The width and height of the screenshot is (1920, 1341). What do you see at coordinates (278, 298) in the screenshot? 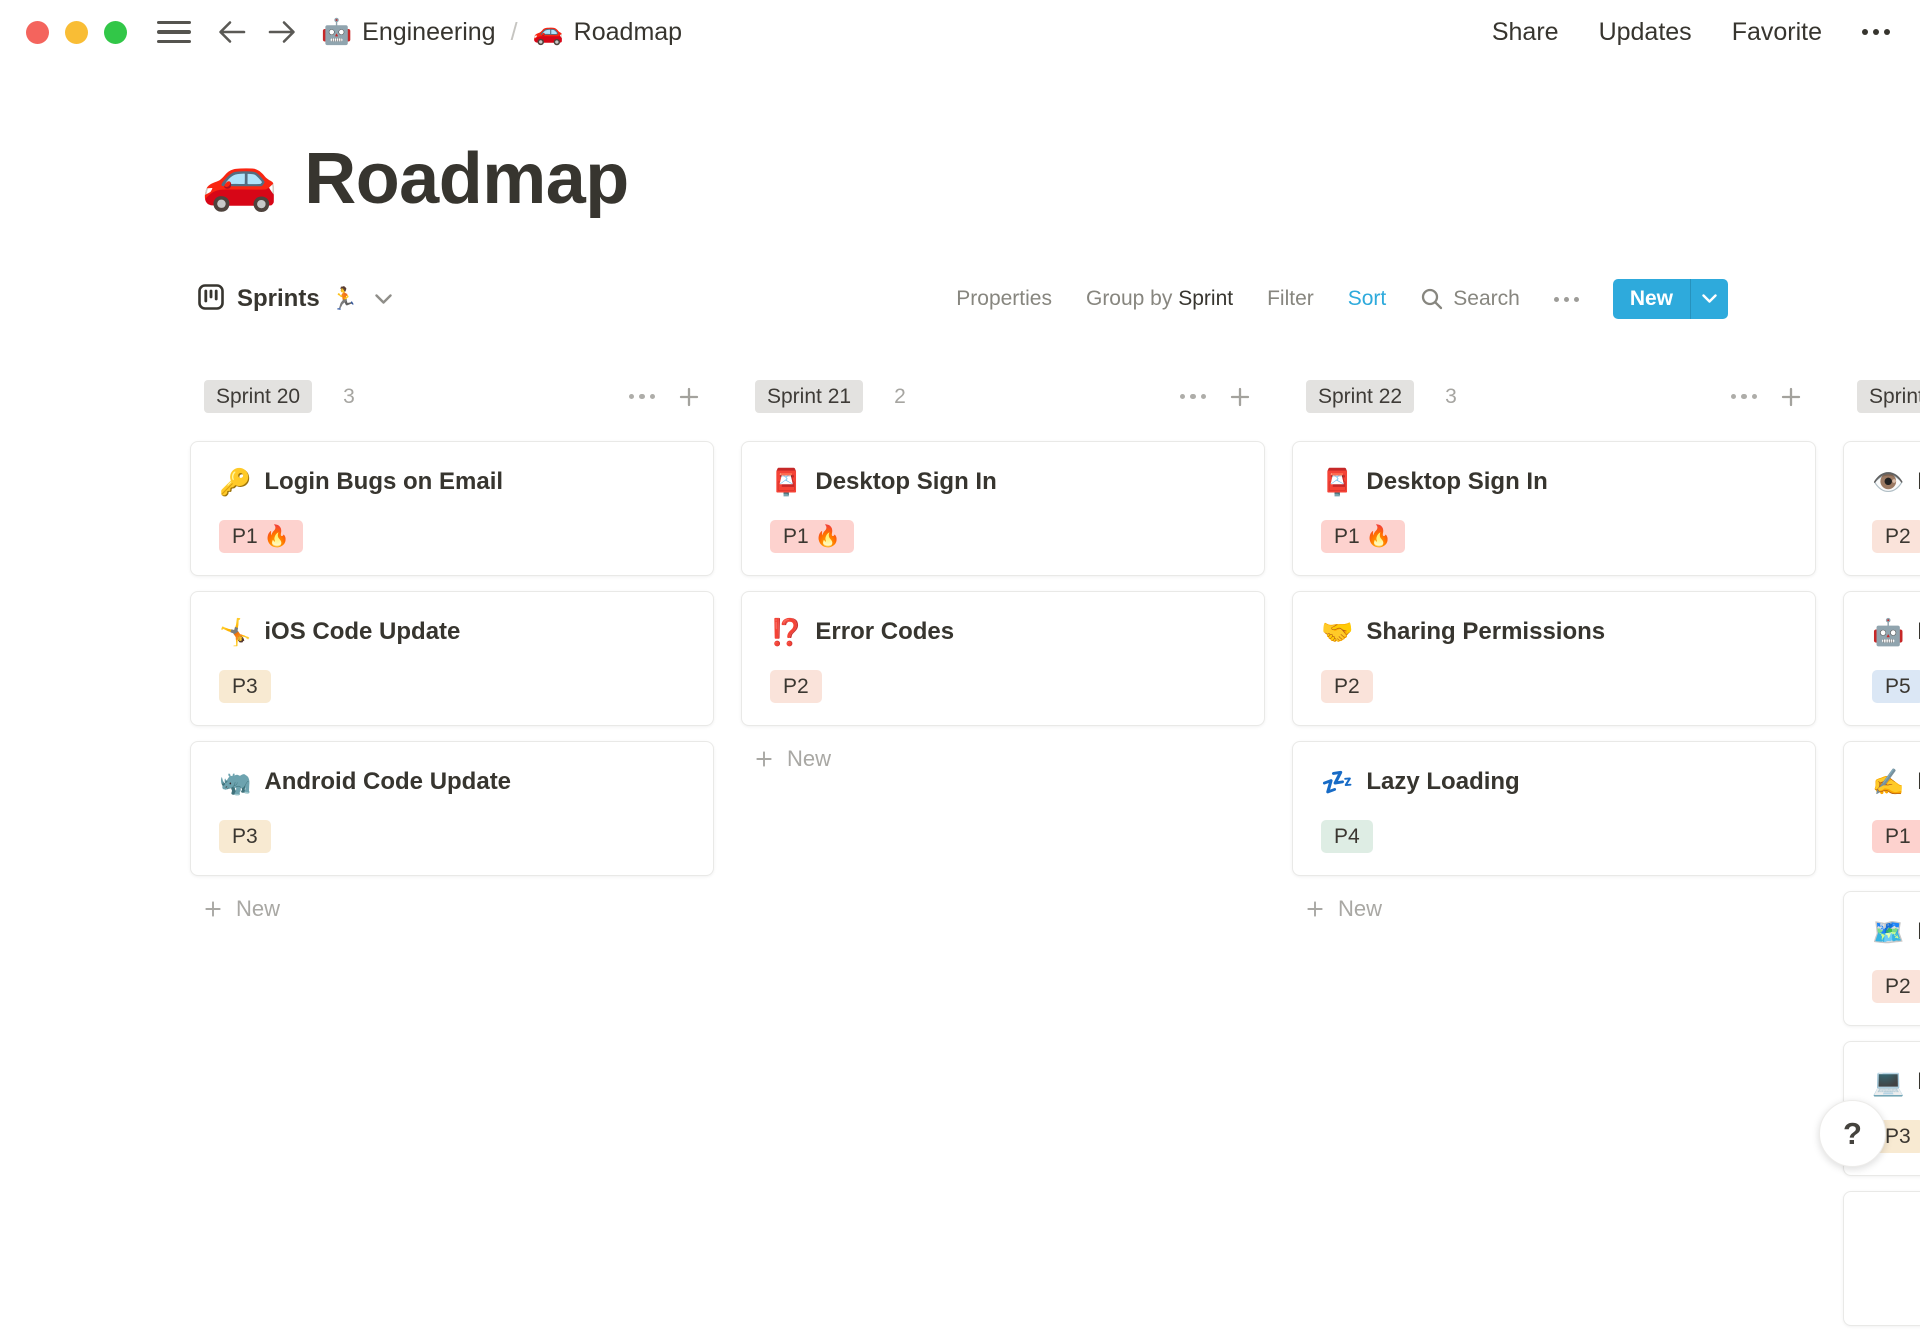
I see `view-name: Sprints` at bounding box center [278, 298].